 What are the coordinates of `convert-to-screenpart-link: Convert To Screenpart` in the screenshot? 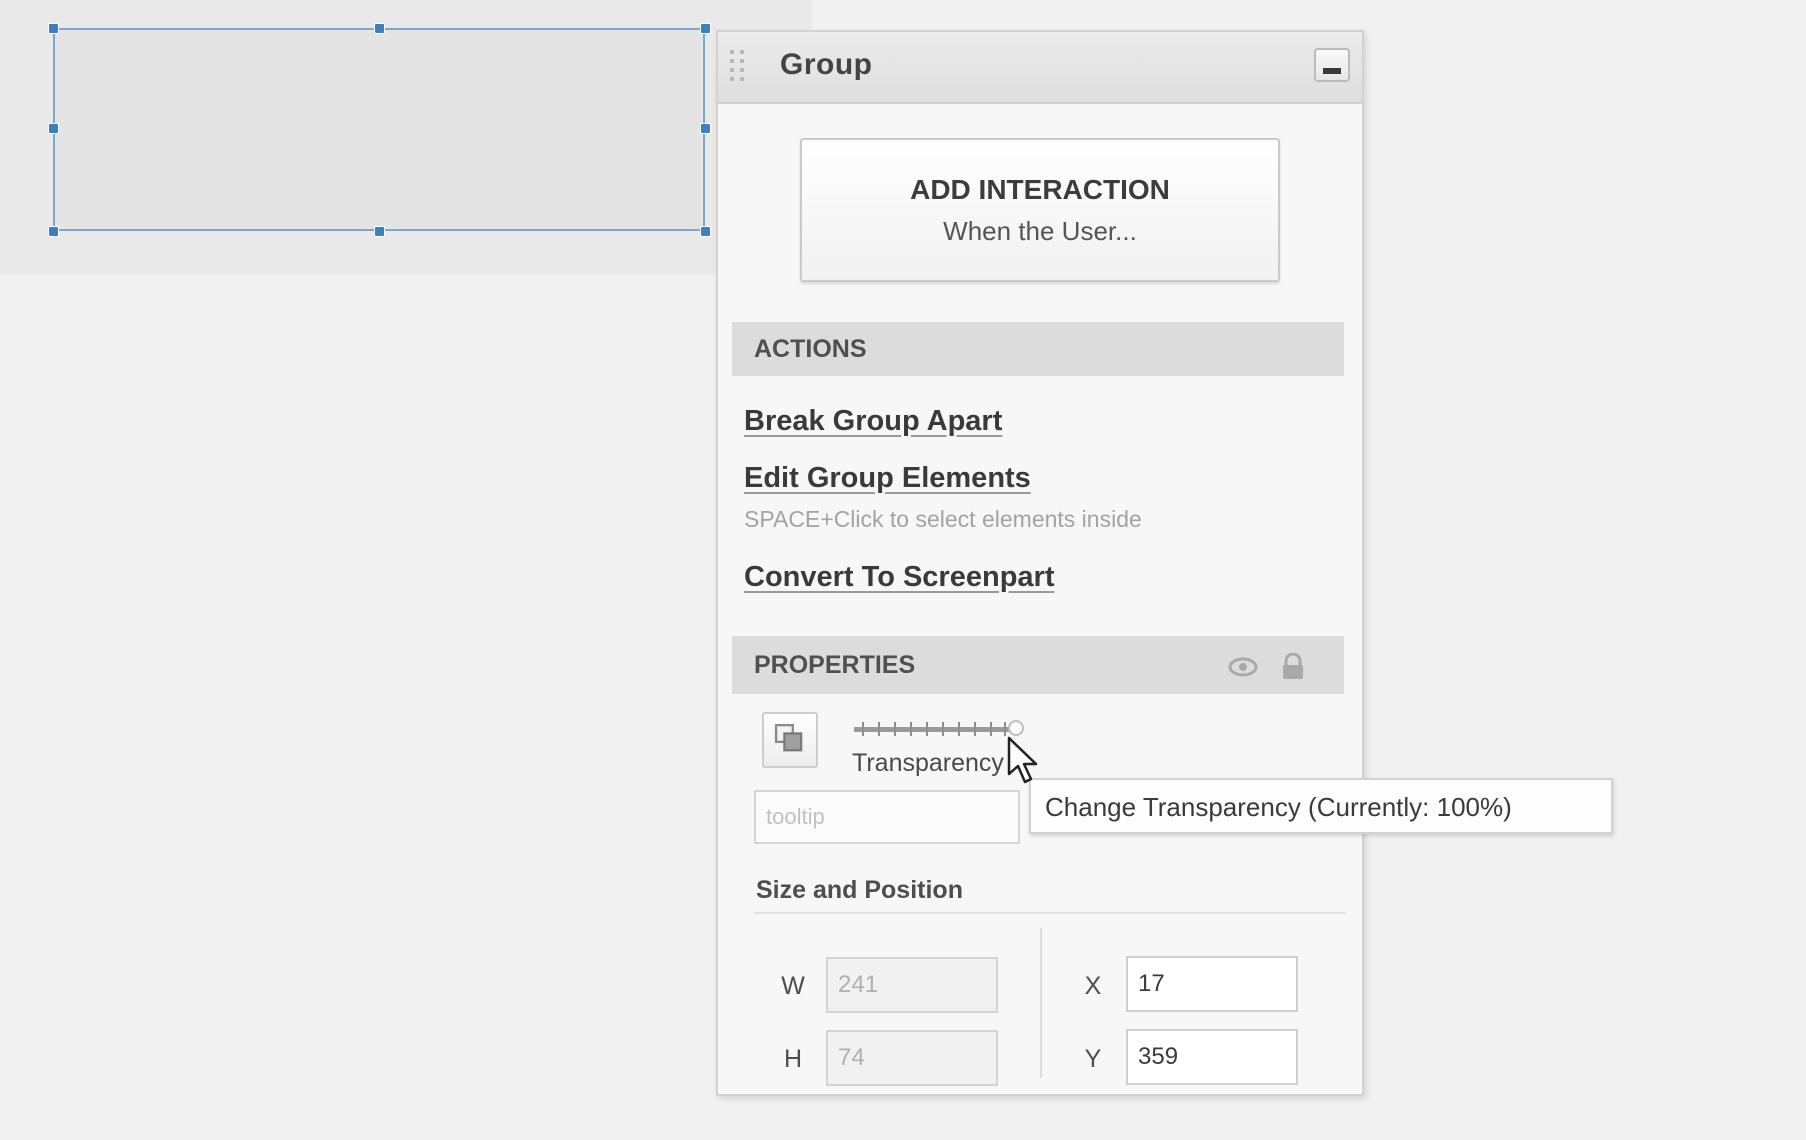 It's located at (899, 577).